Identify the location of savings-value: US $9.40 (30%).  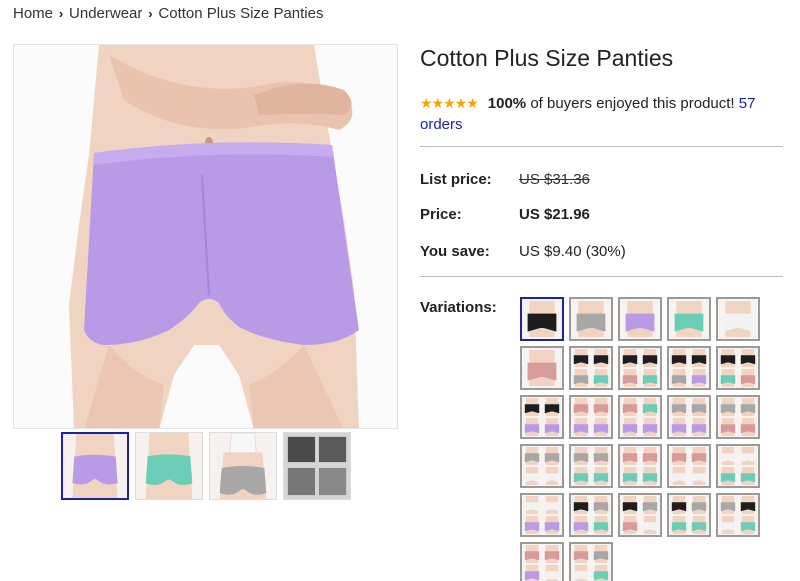
(572, 251).